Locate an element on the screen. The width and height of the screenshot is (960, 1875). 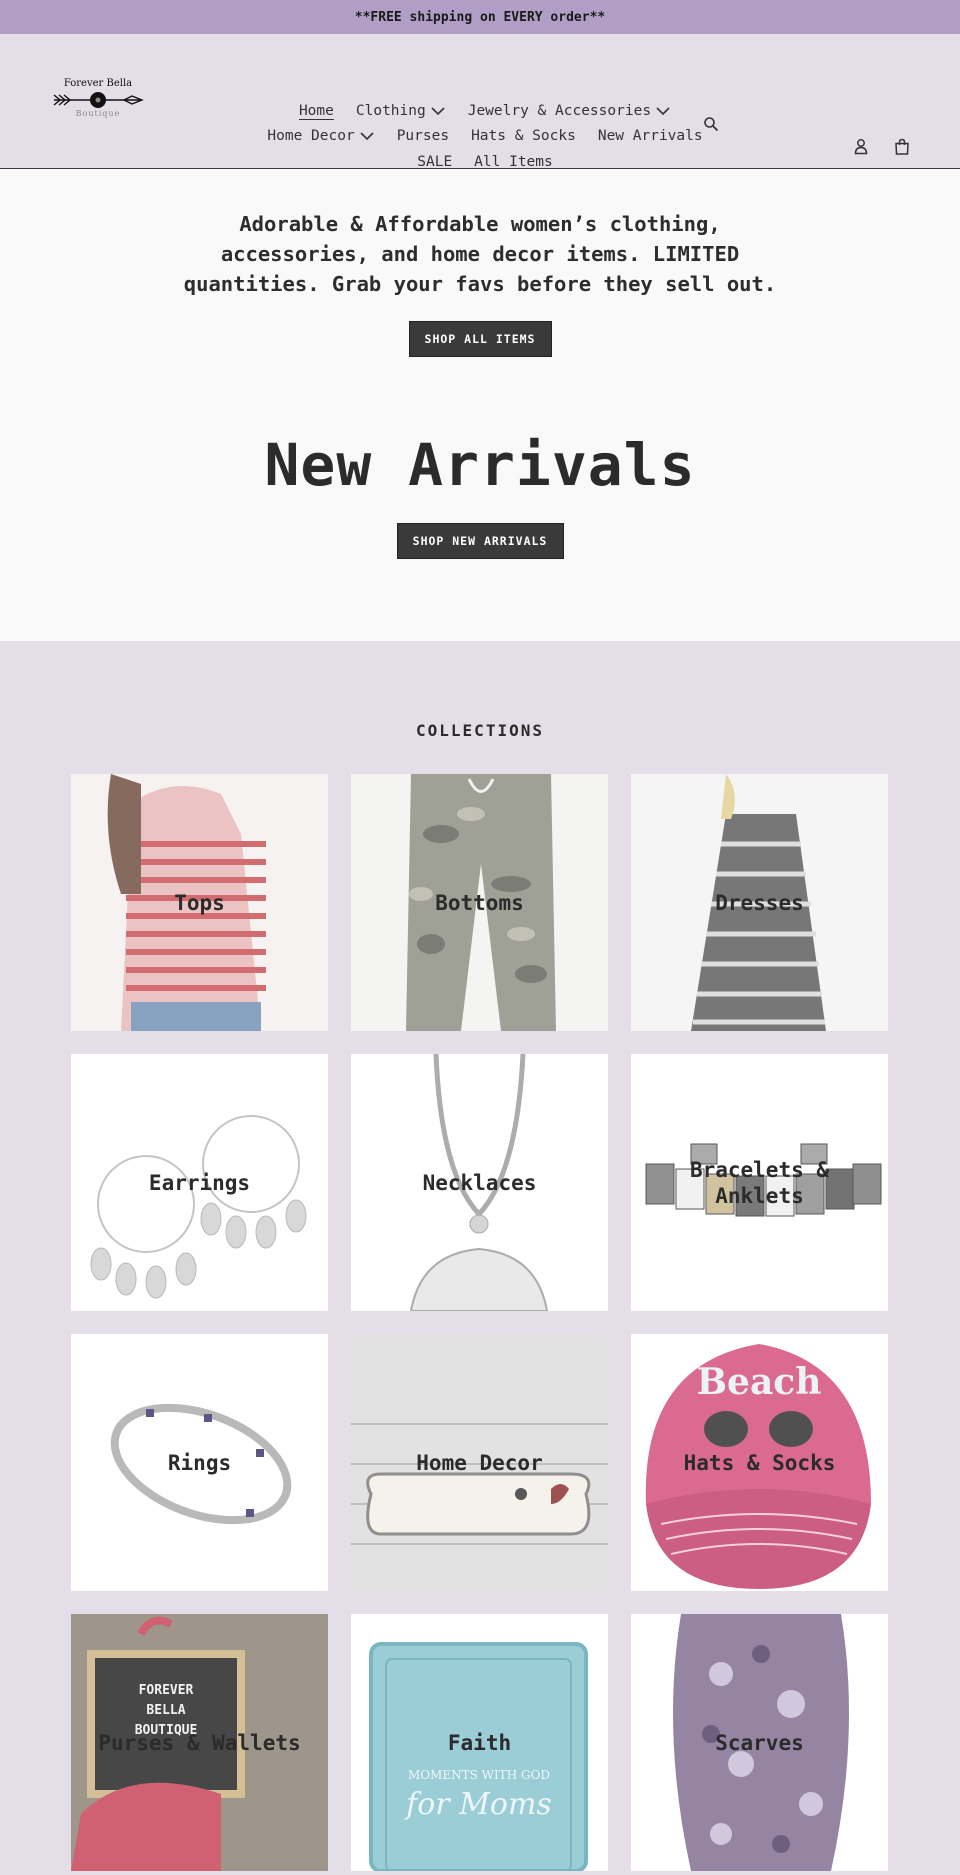
collection-label: Faith is located at coordinates (479, 1742).